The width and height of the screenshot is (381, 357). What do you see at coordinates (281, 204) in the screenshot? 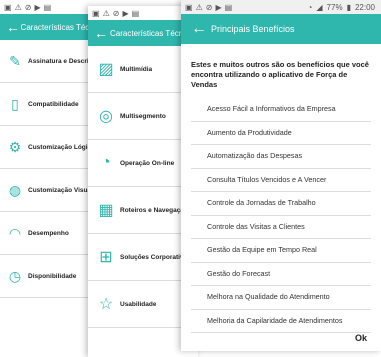
I see `list-item: Controle da Jornadas de Trabalho` at bounding box center [281, 204].